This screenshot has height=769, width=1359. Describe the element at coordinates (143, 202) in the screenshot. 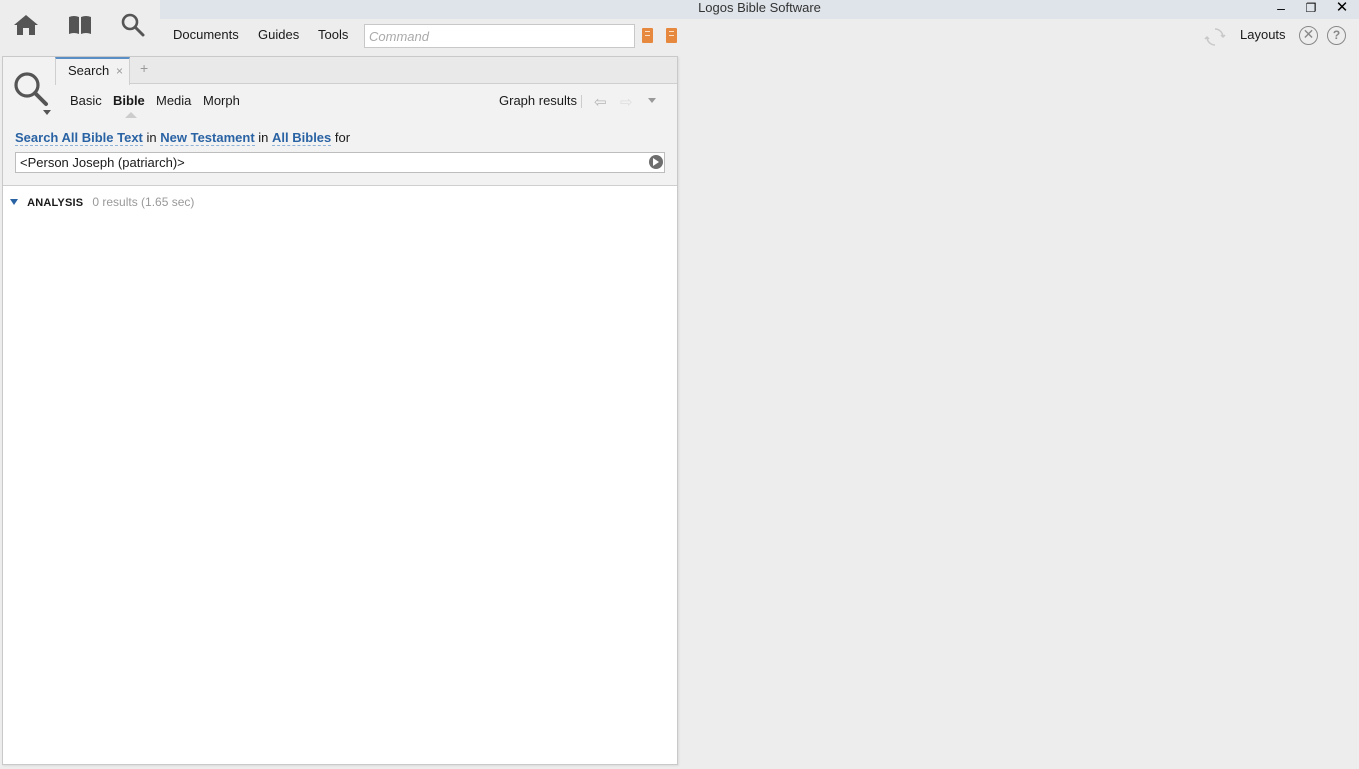

I see `results-count: 0 results (1.65 sec)` at that location.